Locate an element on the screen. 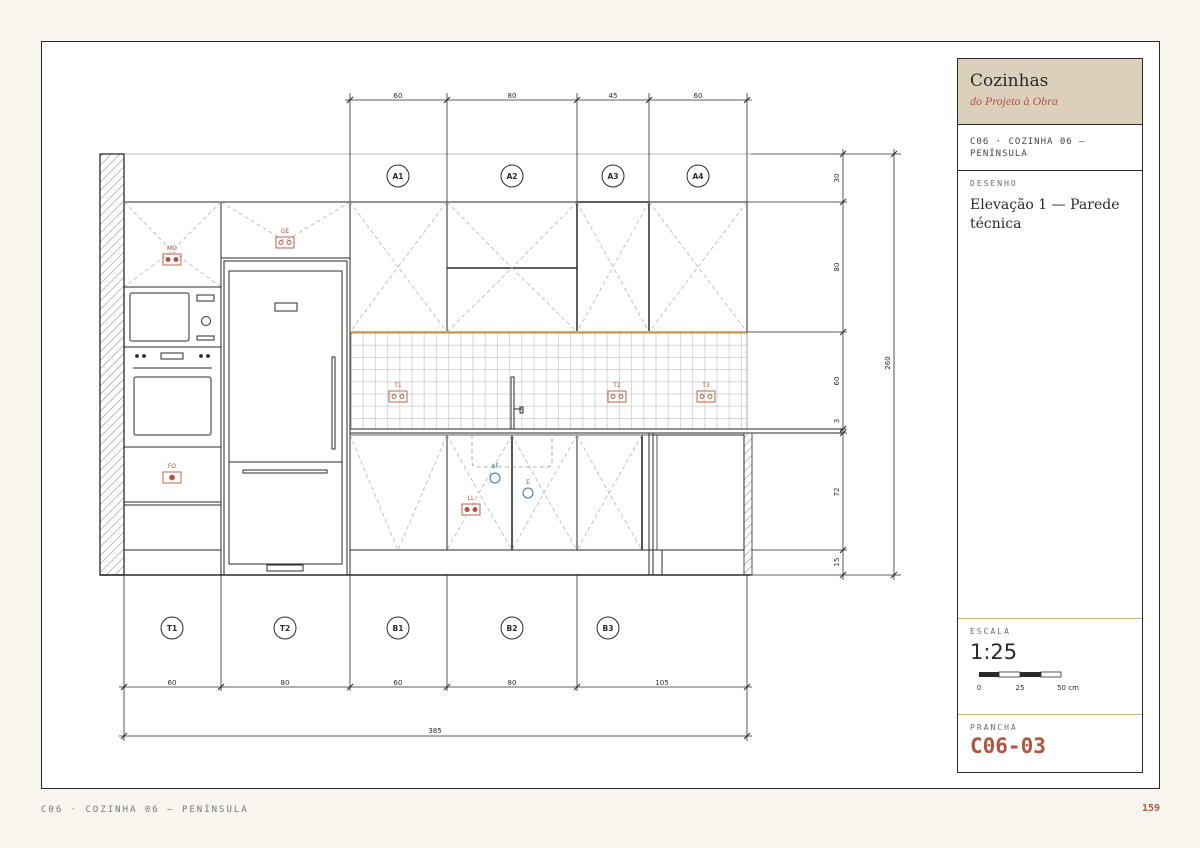  scale-tick-50: 50 cm is located at coordinates (1068, 688).